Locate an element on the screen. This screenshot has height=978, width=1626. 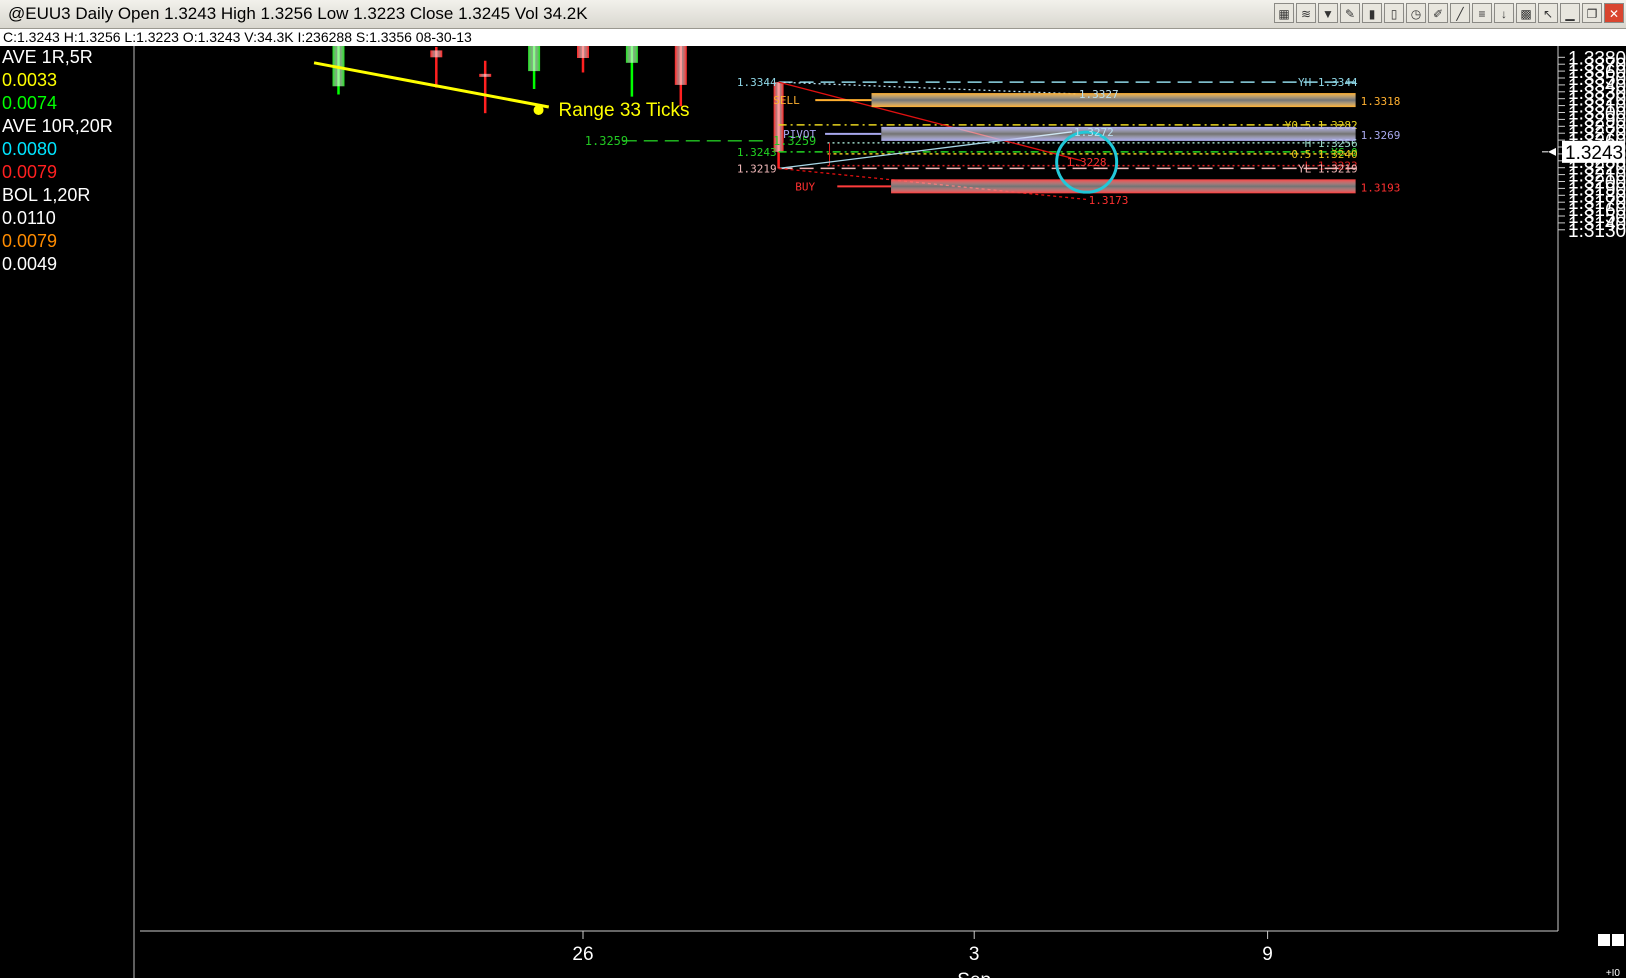
price-point-label: 1.3344 is located at coordinates (757, 82).